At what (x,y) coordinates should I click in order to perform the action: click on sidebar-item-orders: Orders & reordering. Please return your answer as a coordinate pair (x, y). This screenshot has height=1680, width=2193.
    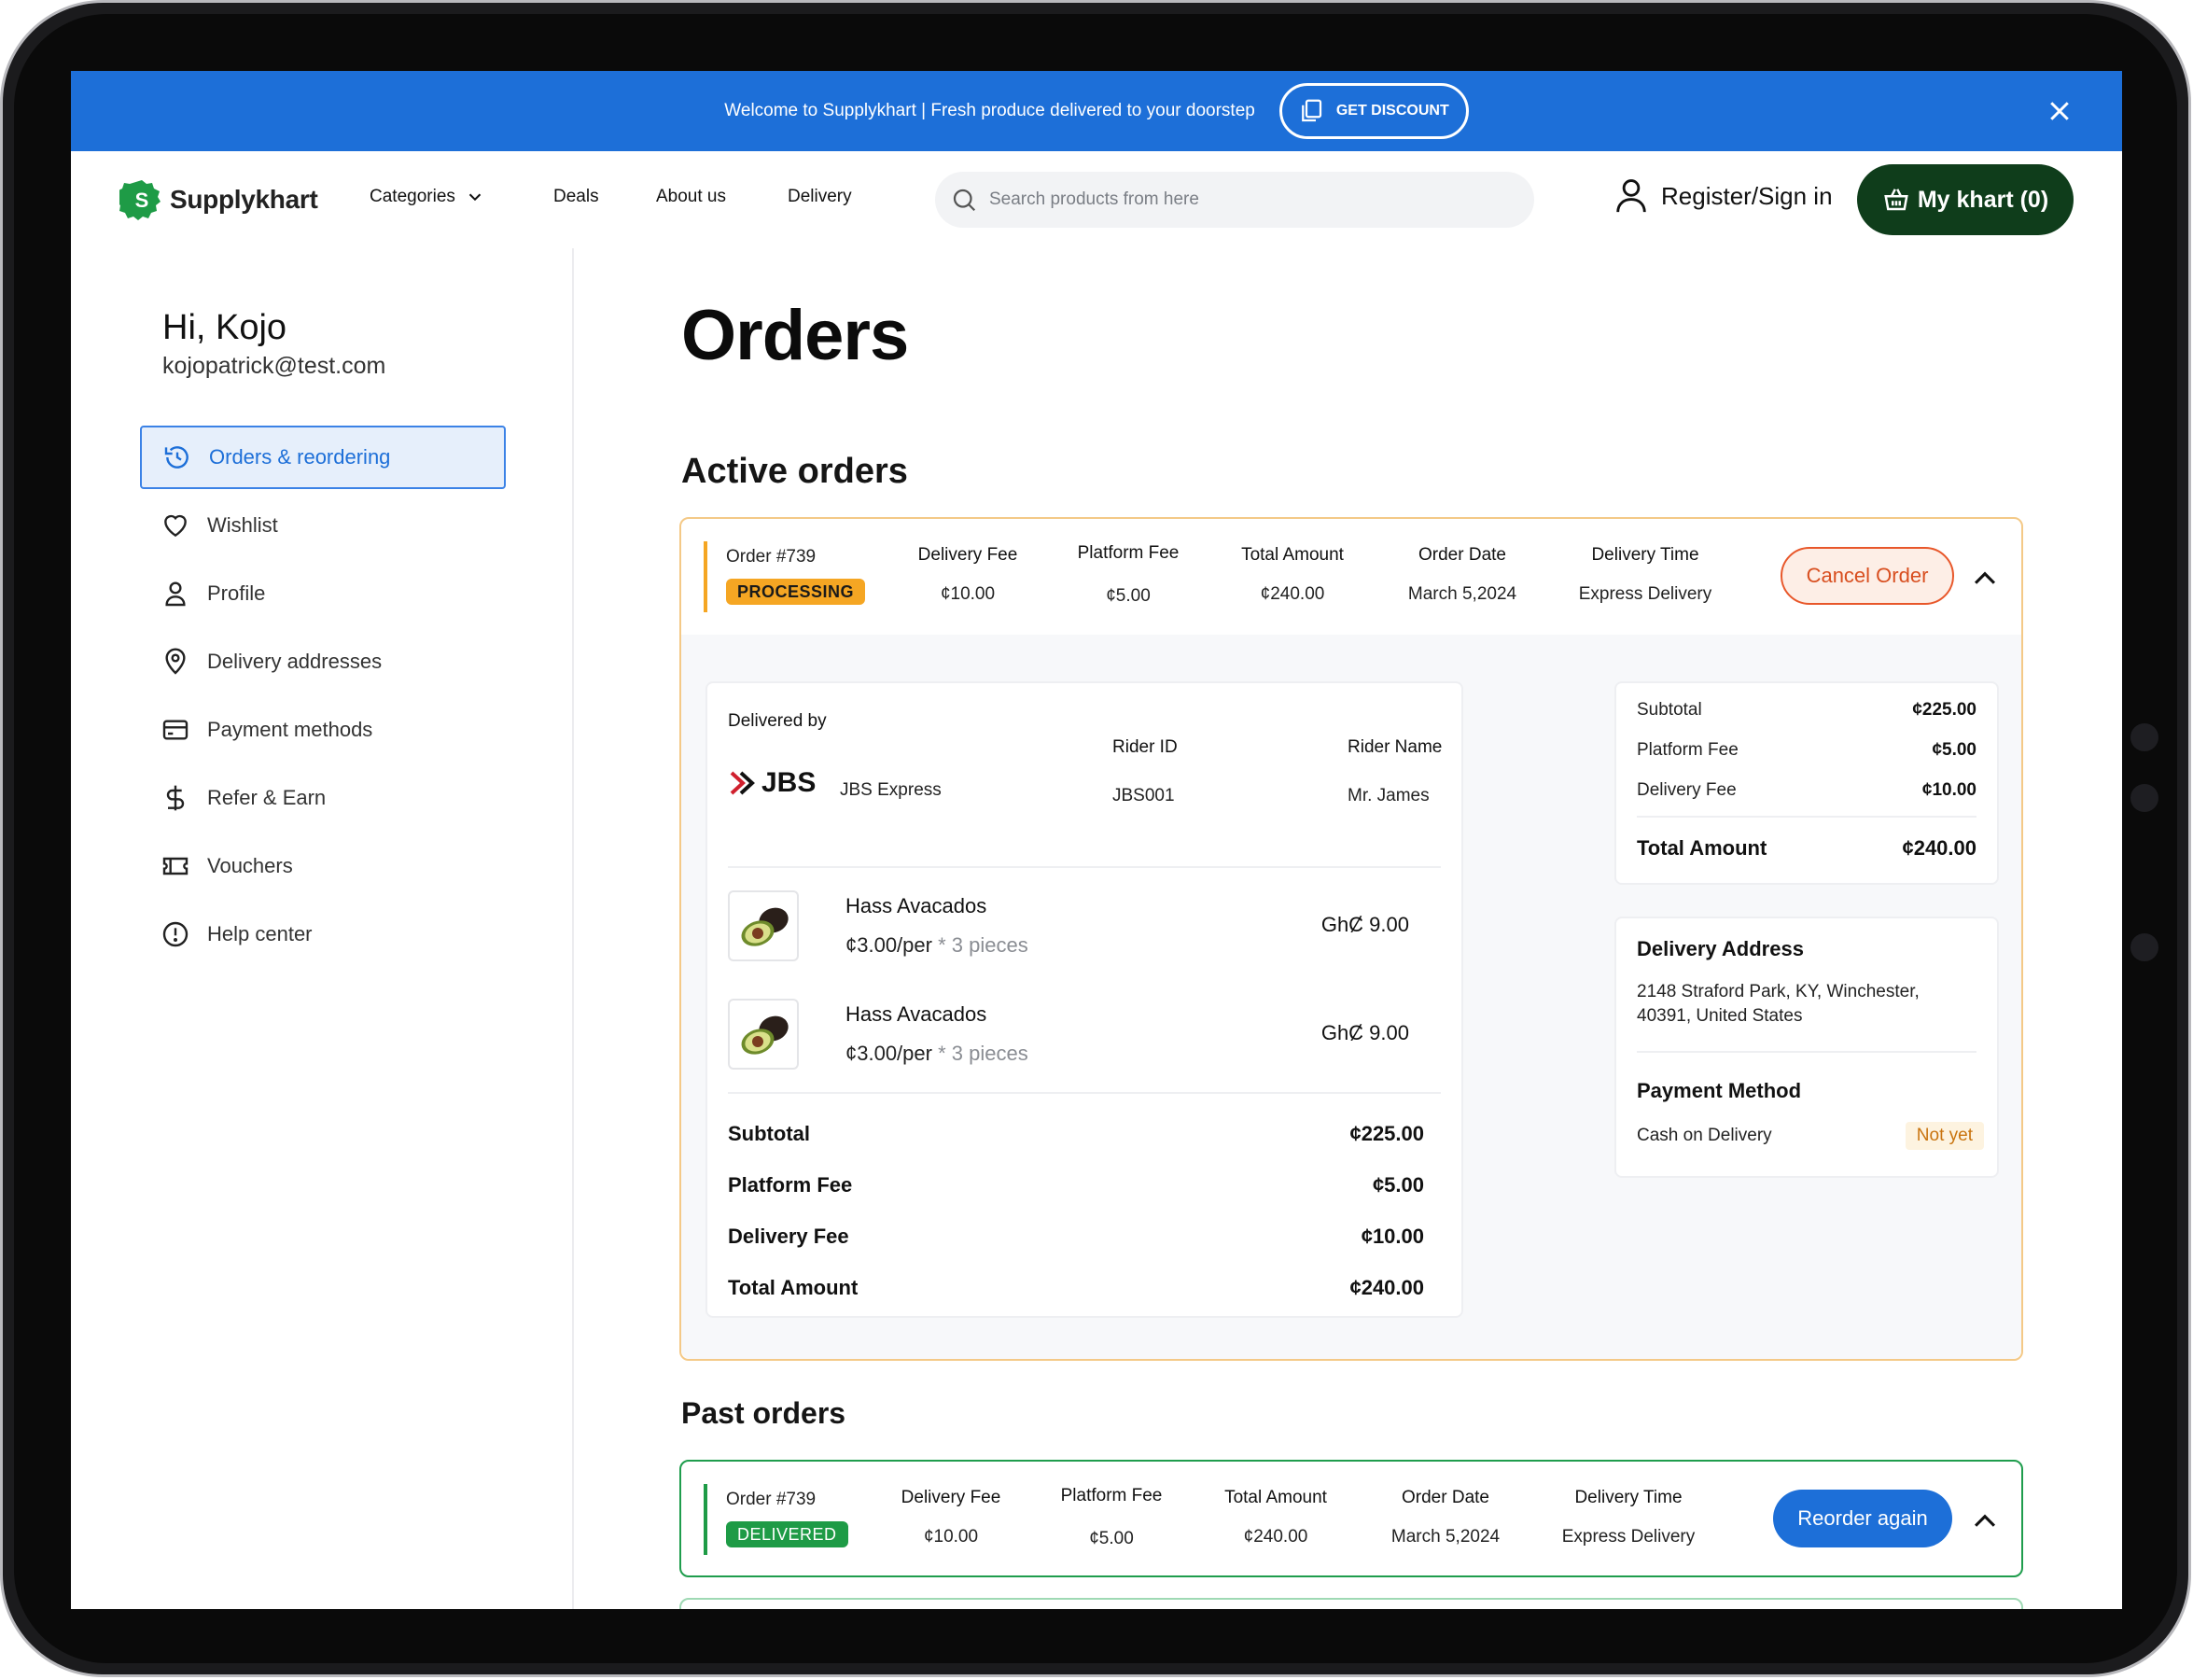
    Looking at the image, I should click on (323, 457).